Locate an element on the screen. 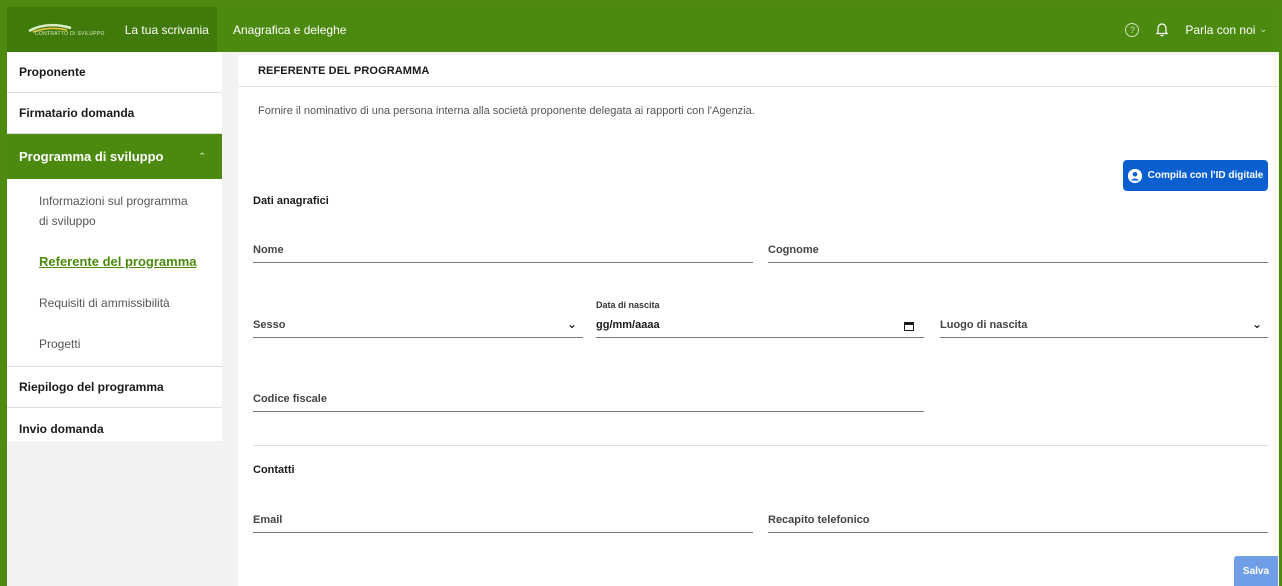 This screenshot has height=586, width=1282. help-icon: ? is located at coordinates (1132, 29).